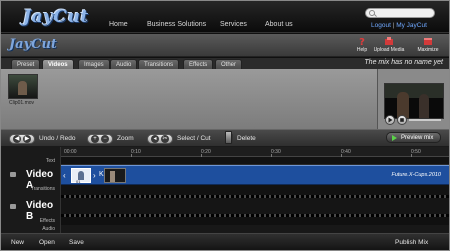 The image size is (450, 251). Describe the element at coordinates (95, 138) in the screenshot. I see `zoom-in-icon: +` at that location.